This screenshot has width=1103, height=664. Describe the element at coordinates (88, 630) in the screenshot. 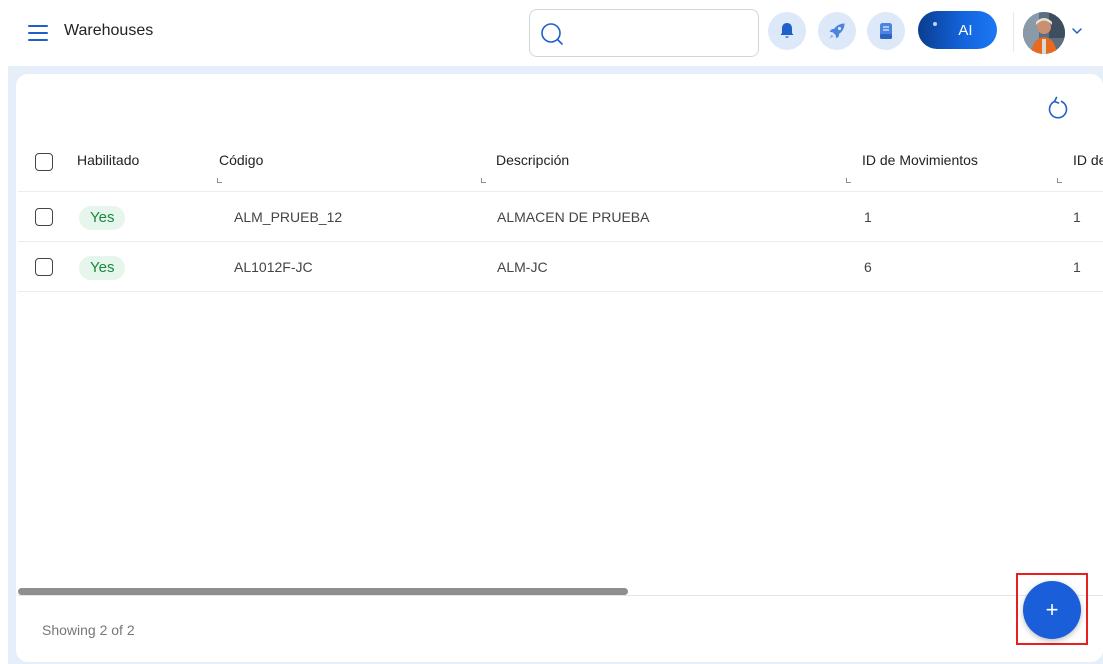

I see `pagination-summary: Showing 2 of 2` at that location.